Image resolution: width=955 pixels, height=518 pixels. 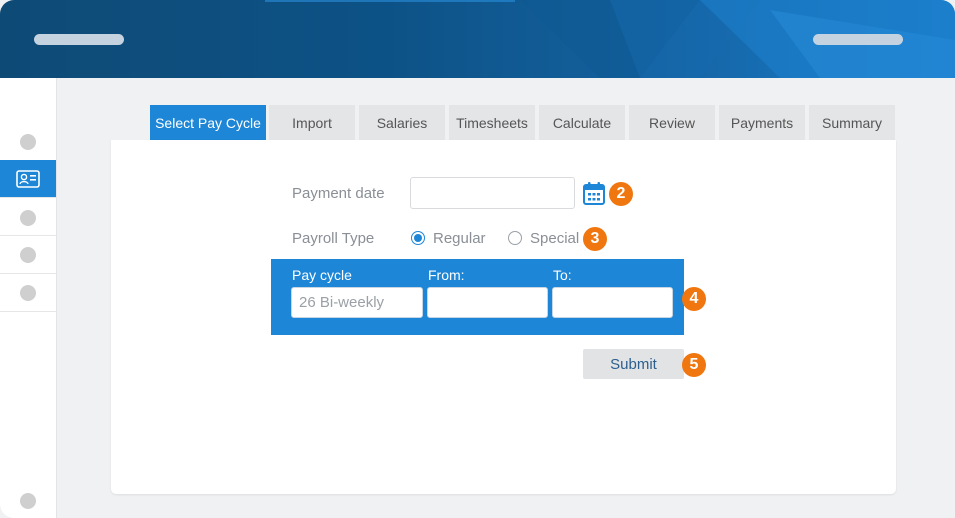 What do you see at coordinates (595, 239) in the screenshot?
I see `step-badge-3: 3` at bounding box center [595, 239].